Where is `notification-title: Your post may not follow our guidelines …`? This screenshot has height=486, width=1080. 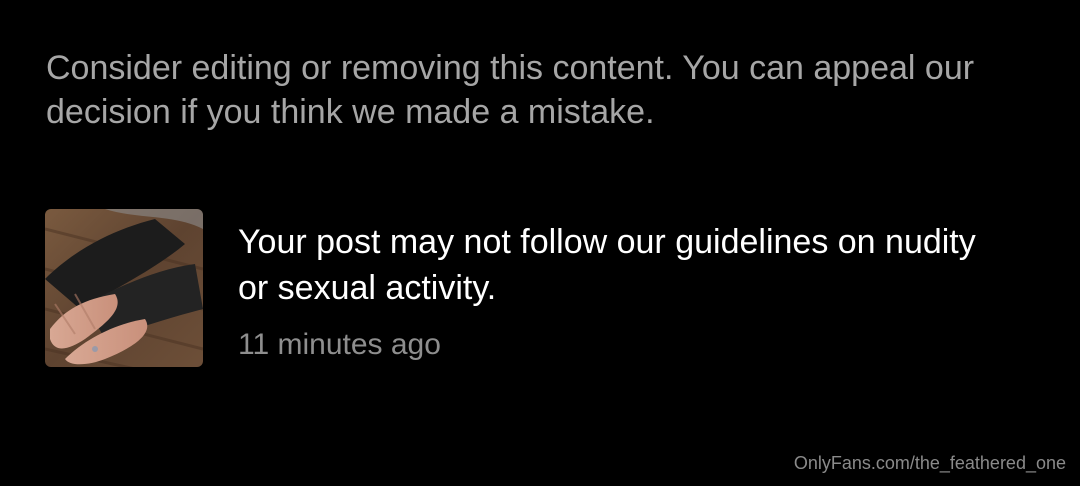
notification-title: Your post may not follow our guidelines … is located at coordinates (607, 265).